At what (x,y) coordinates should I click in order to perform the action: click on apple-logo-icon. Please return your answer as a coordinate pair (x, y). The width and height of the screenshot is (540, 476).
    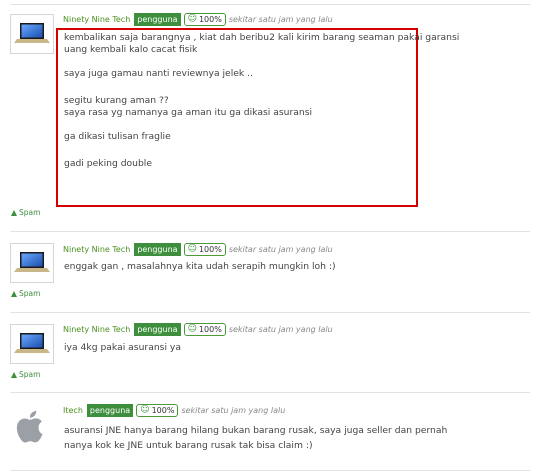
    Looking at the image, I should click on (29, 426).